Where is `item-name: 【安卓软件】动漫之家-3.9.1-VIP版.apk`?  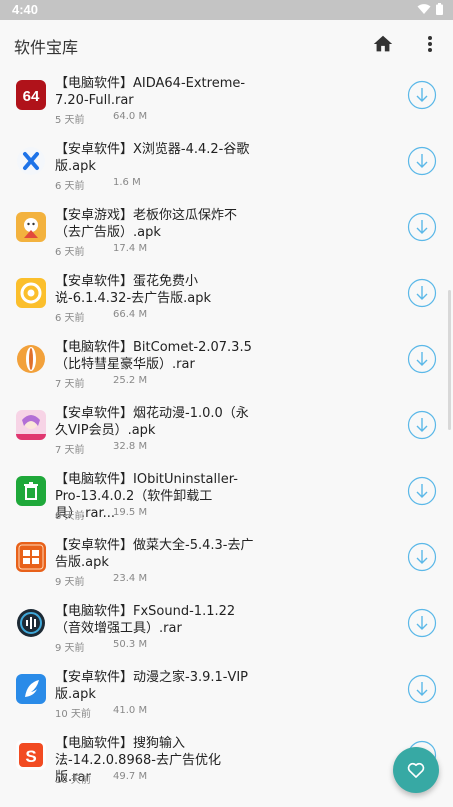 item-name: 【安卓软件】动漫之家-3.9.1-VIP版.apk is located at coordinates (152, 686).